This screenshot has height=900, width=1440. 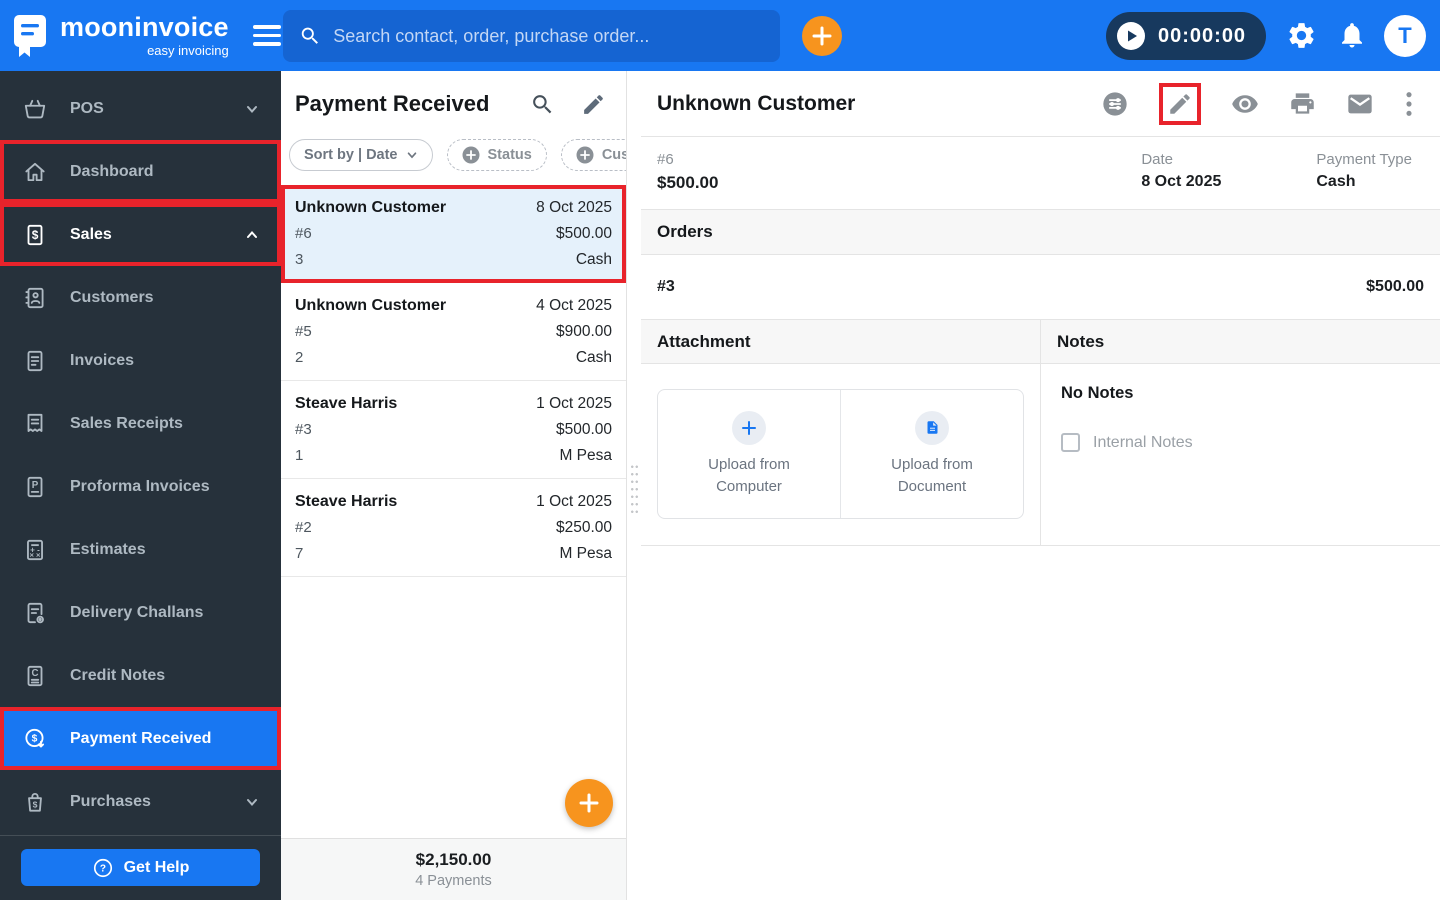 I want to click on internal-notes-checkbox, so click(x=1070, y=442).